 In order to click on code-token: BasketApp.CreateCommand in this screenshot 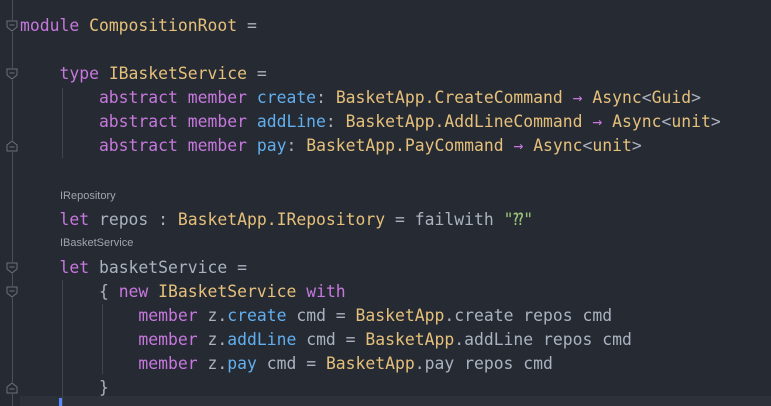, I will do `click(449, 97)`.